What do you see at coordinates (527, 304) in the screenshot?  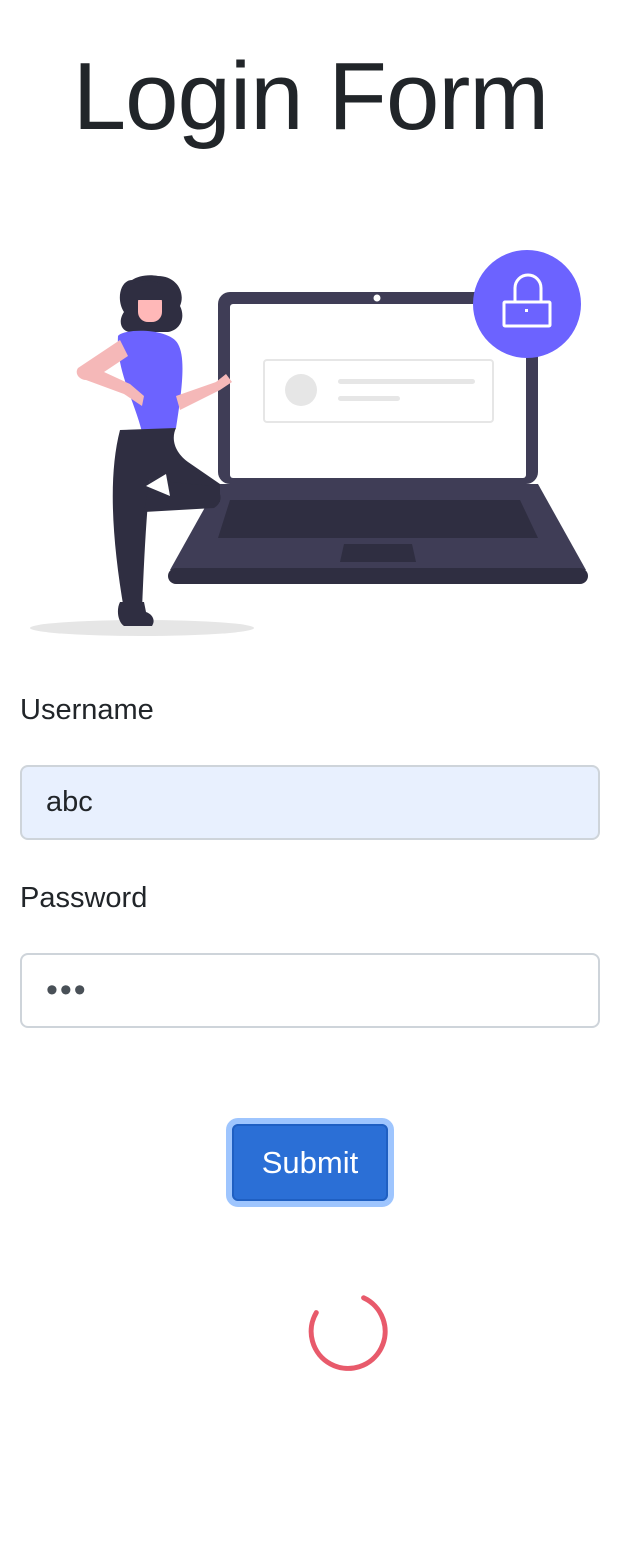 I see `lock-icon` at bounding box center [527, 304].